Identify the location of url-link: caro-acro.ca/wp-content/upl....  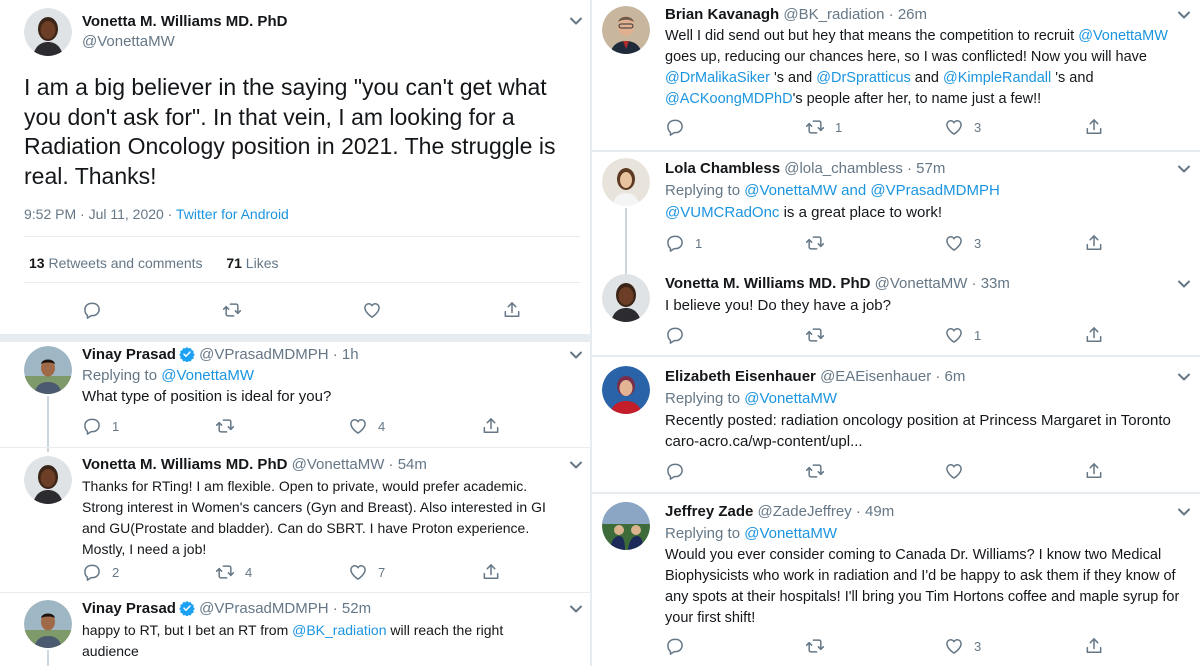
(930, 441).